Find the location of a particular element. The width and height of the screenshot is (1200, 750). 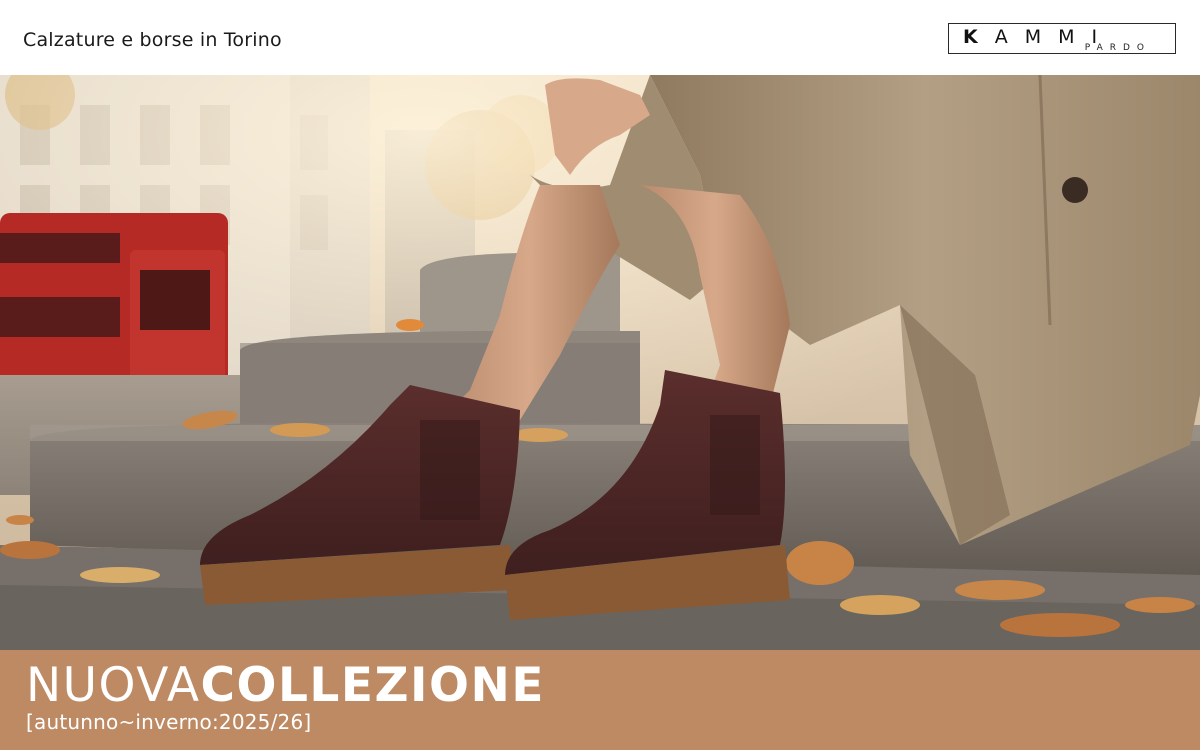

logo-subtitle: PARDO is located at coordinates (1117, 48).